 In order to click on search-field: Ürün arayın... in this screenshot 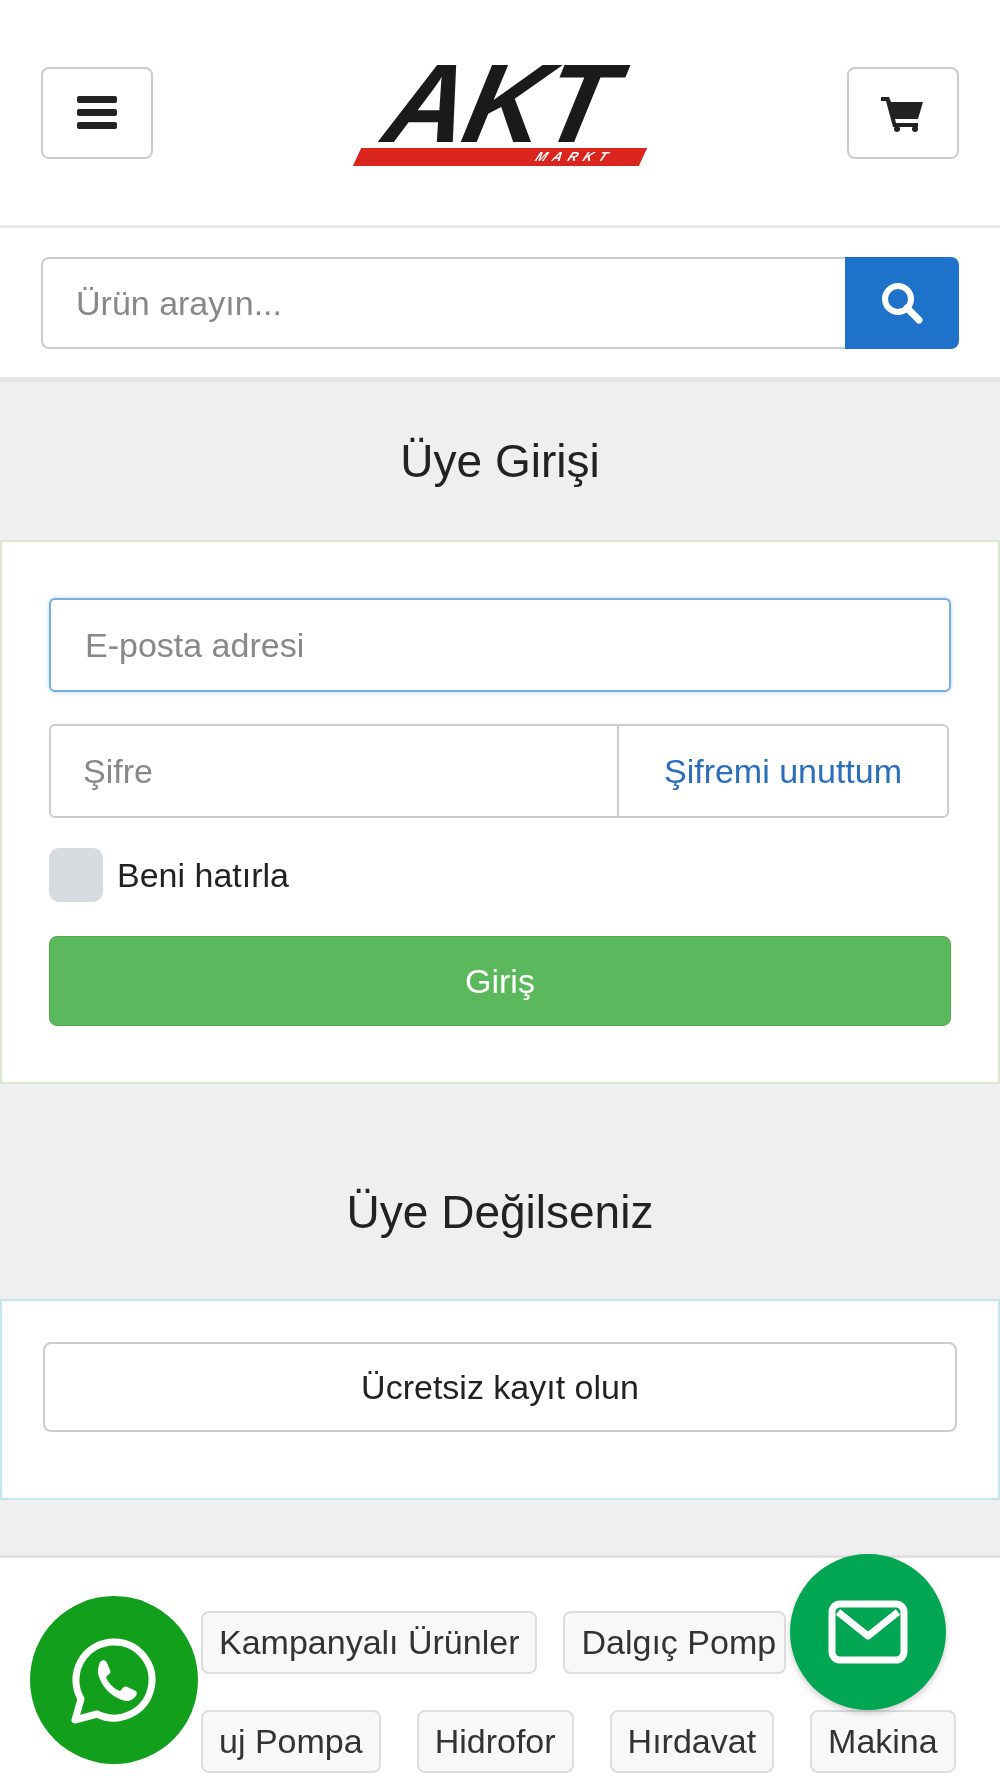, I will do `click(443, 303)`.